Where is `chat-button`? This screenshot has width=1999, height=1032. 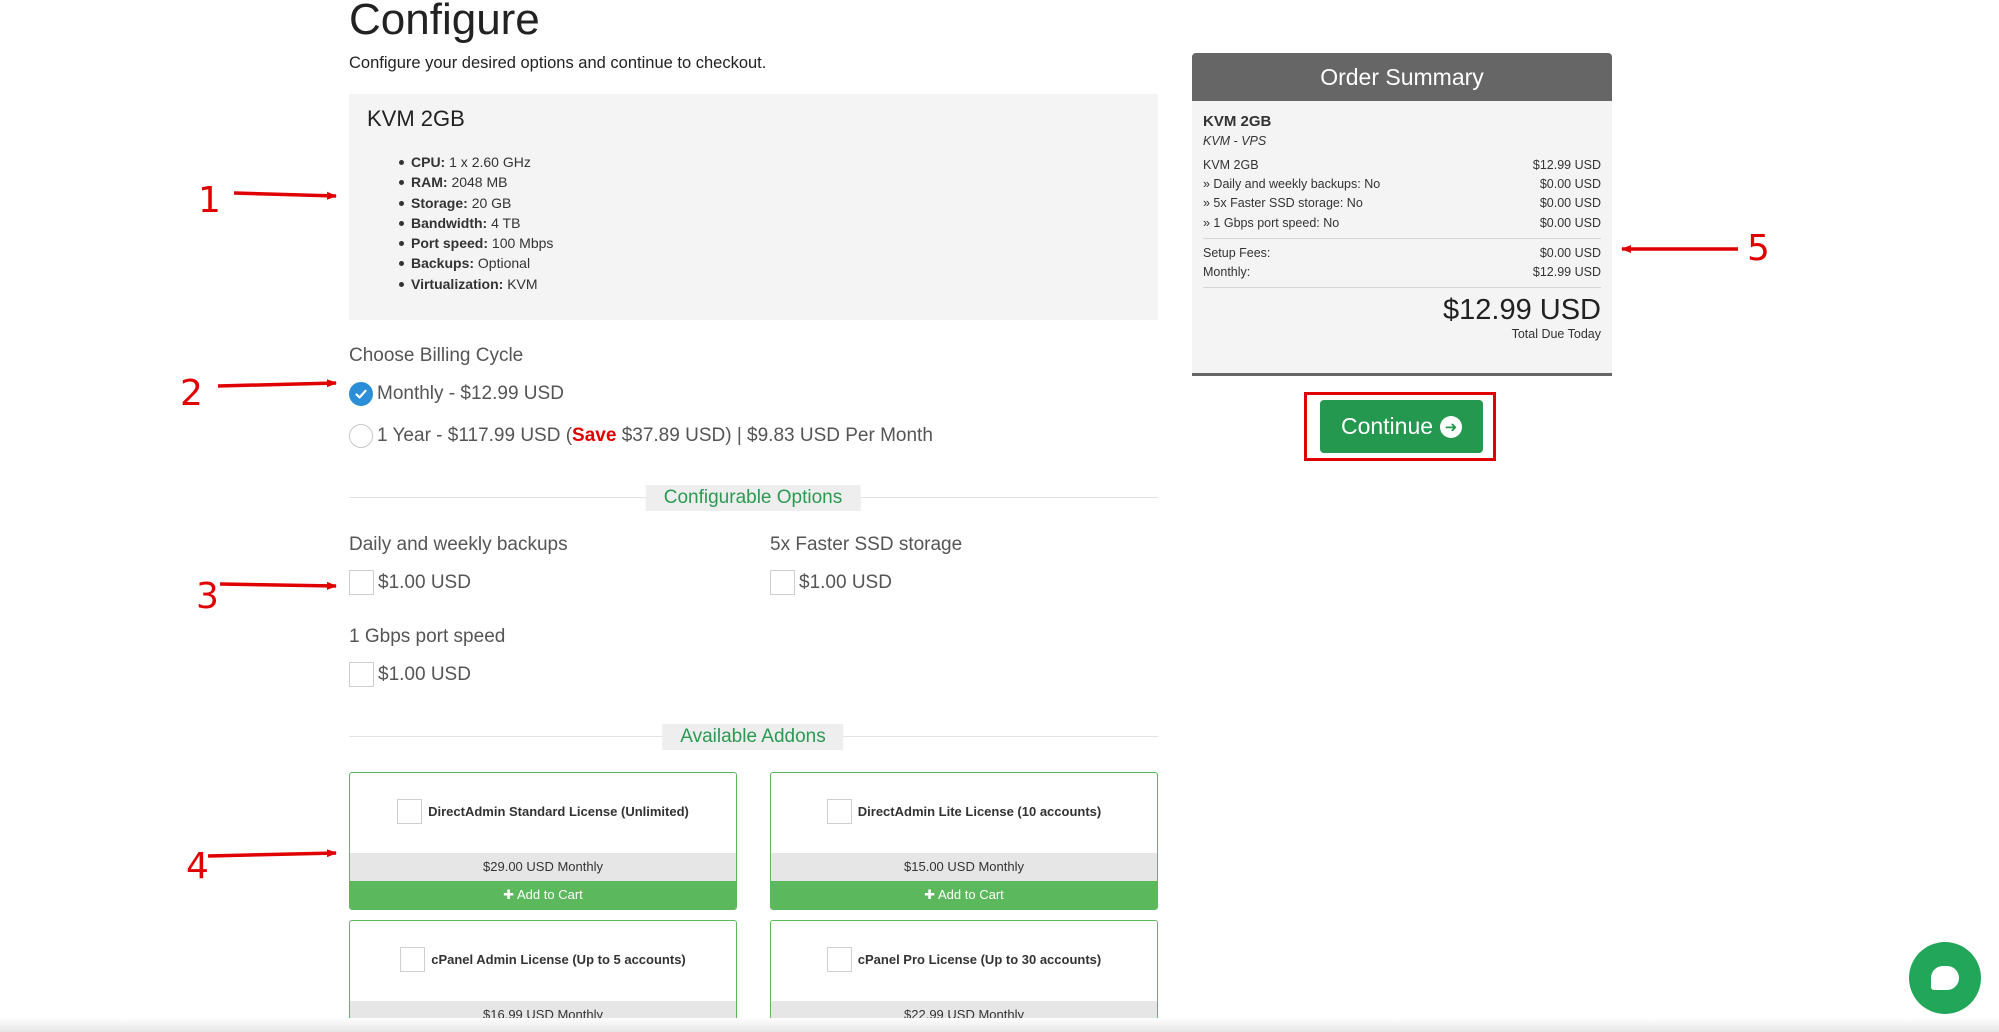 chat-button is located at coordinates (1945, 978).